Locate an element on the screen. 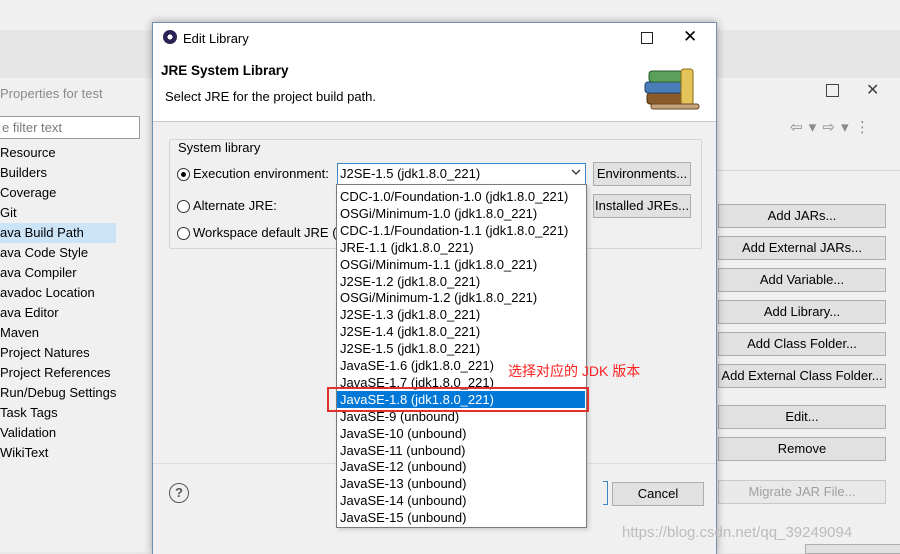 The width and height of the screenshot is (900, 554). nav-item: Validation is located at coordinates (28, 433).